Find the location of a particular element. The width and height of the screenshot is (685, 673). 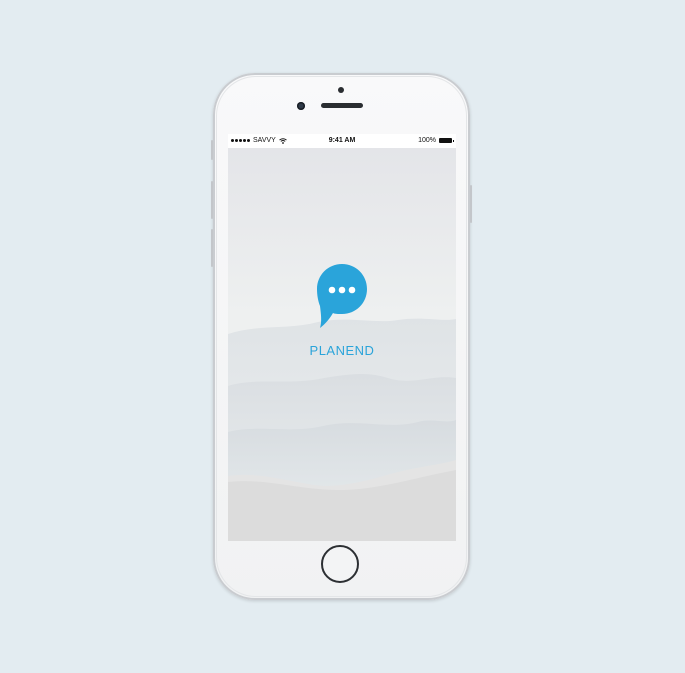

home-button is located at coordinates (340, 564).